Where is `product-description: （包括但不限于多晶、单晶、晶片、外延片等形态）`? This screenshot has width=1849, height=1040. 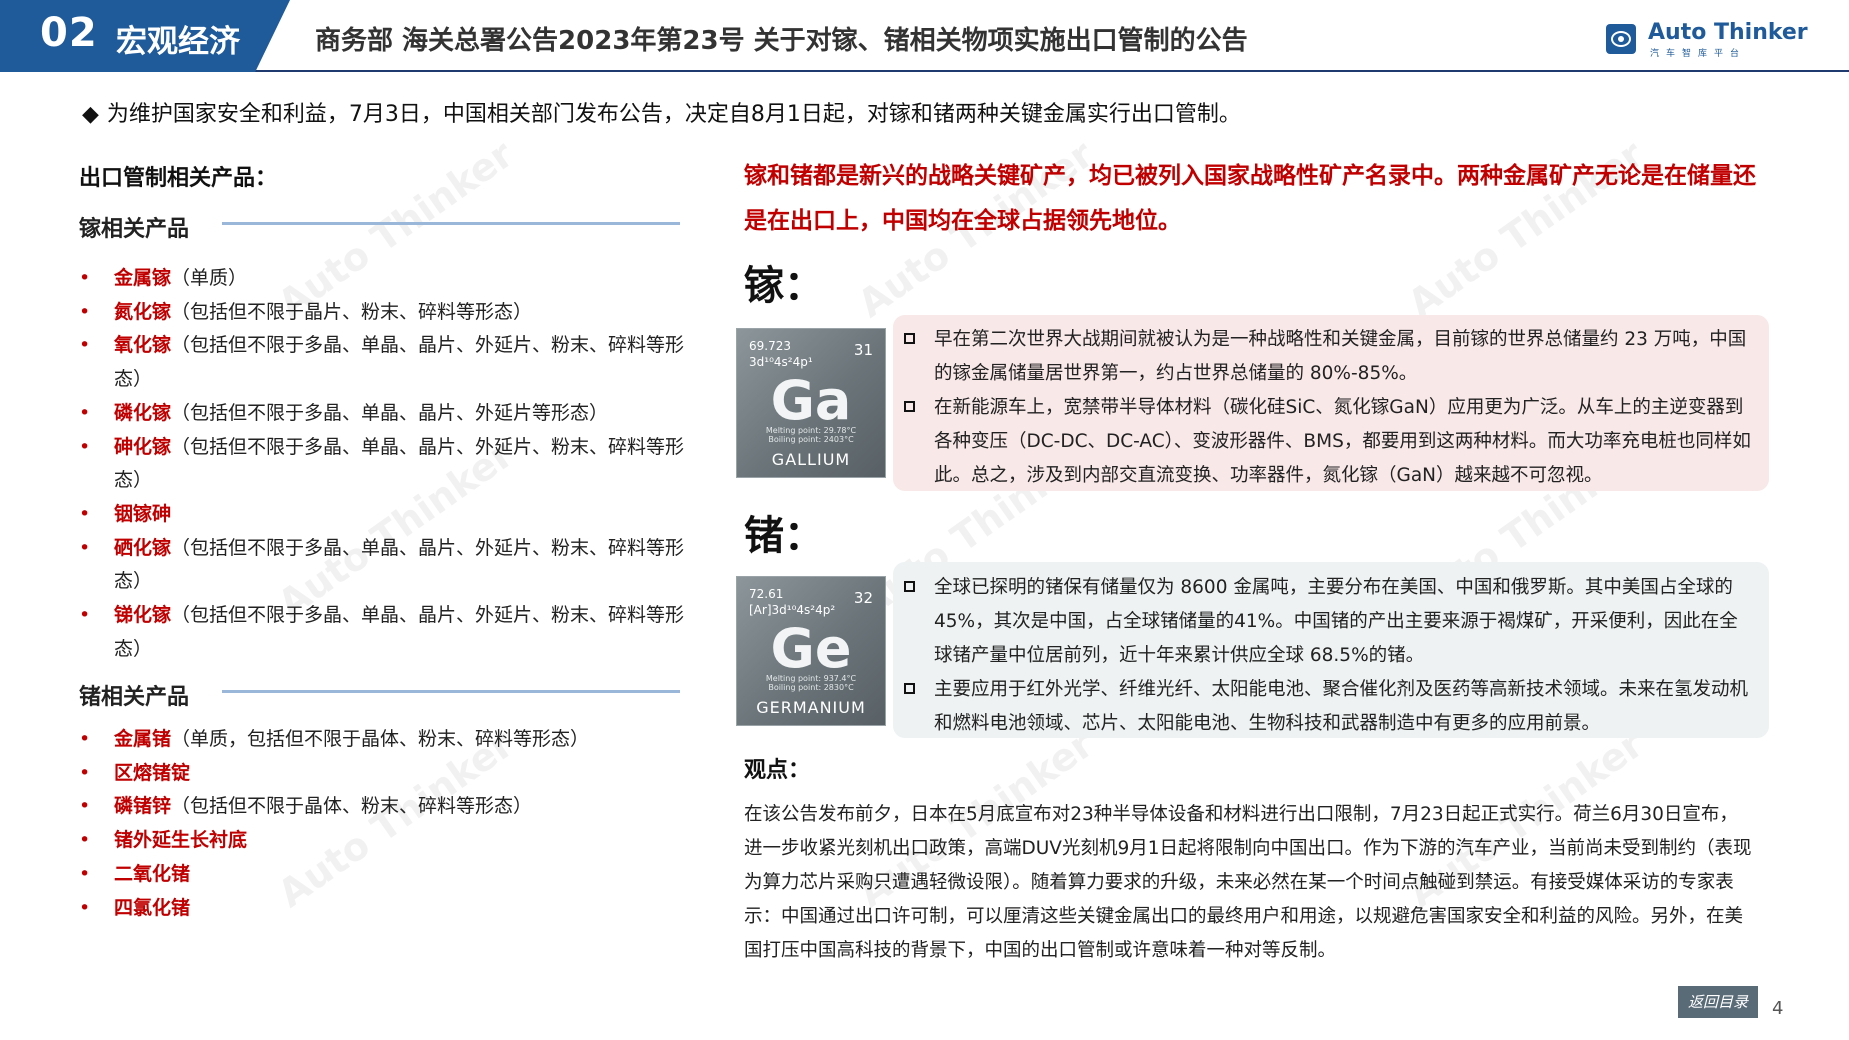
product-description: （包括但不限于多晶、单晶、晶片、外延片等形态） is located at coordinates (390, 412).